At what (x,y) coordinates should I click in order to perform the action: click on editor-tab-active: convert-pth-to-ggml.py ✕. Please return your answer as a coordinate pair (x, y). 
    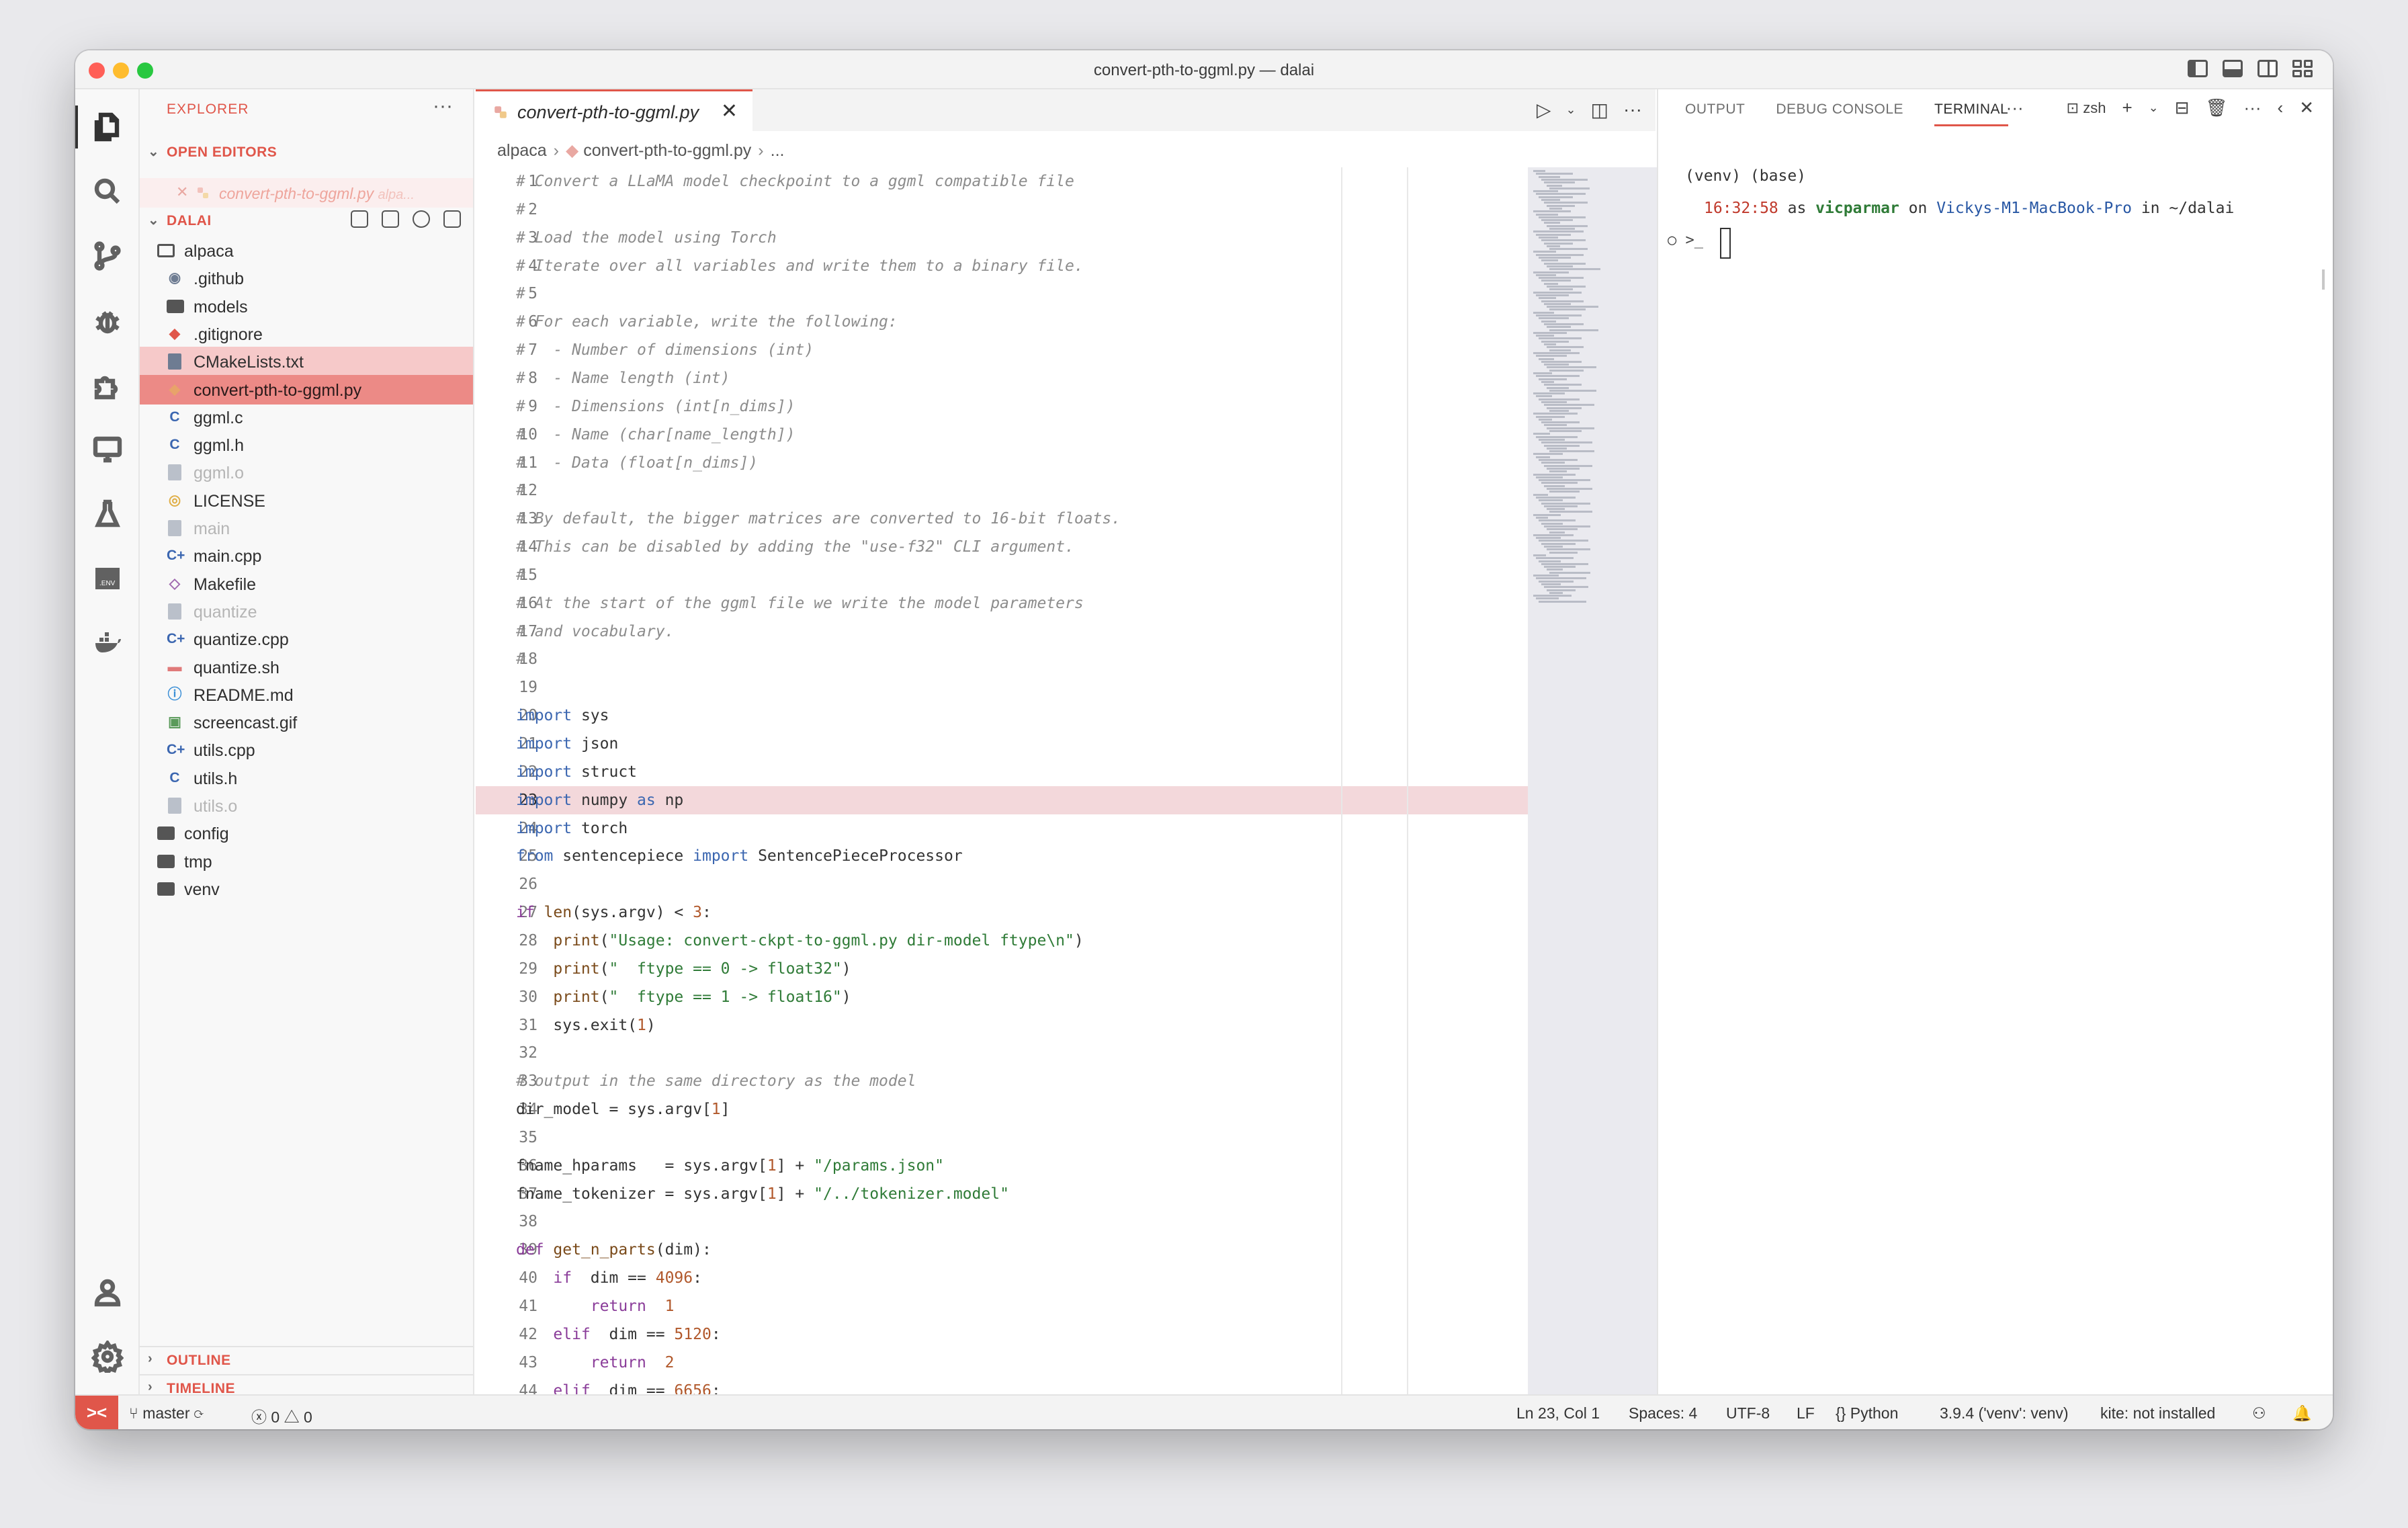
    Looking at the image, I should click on (614, 110).